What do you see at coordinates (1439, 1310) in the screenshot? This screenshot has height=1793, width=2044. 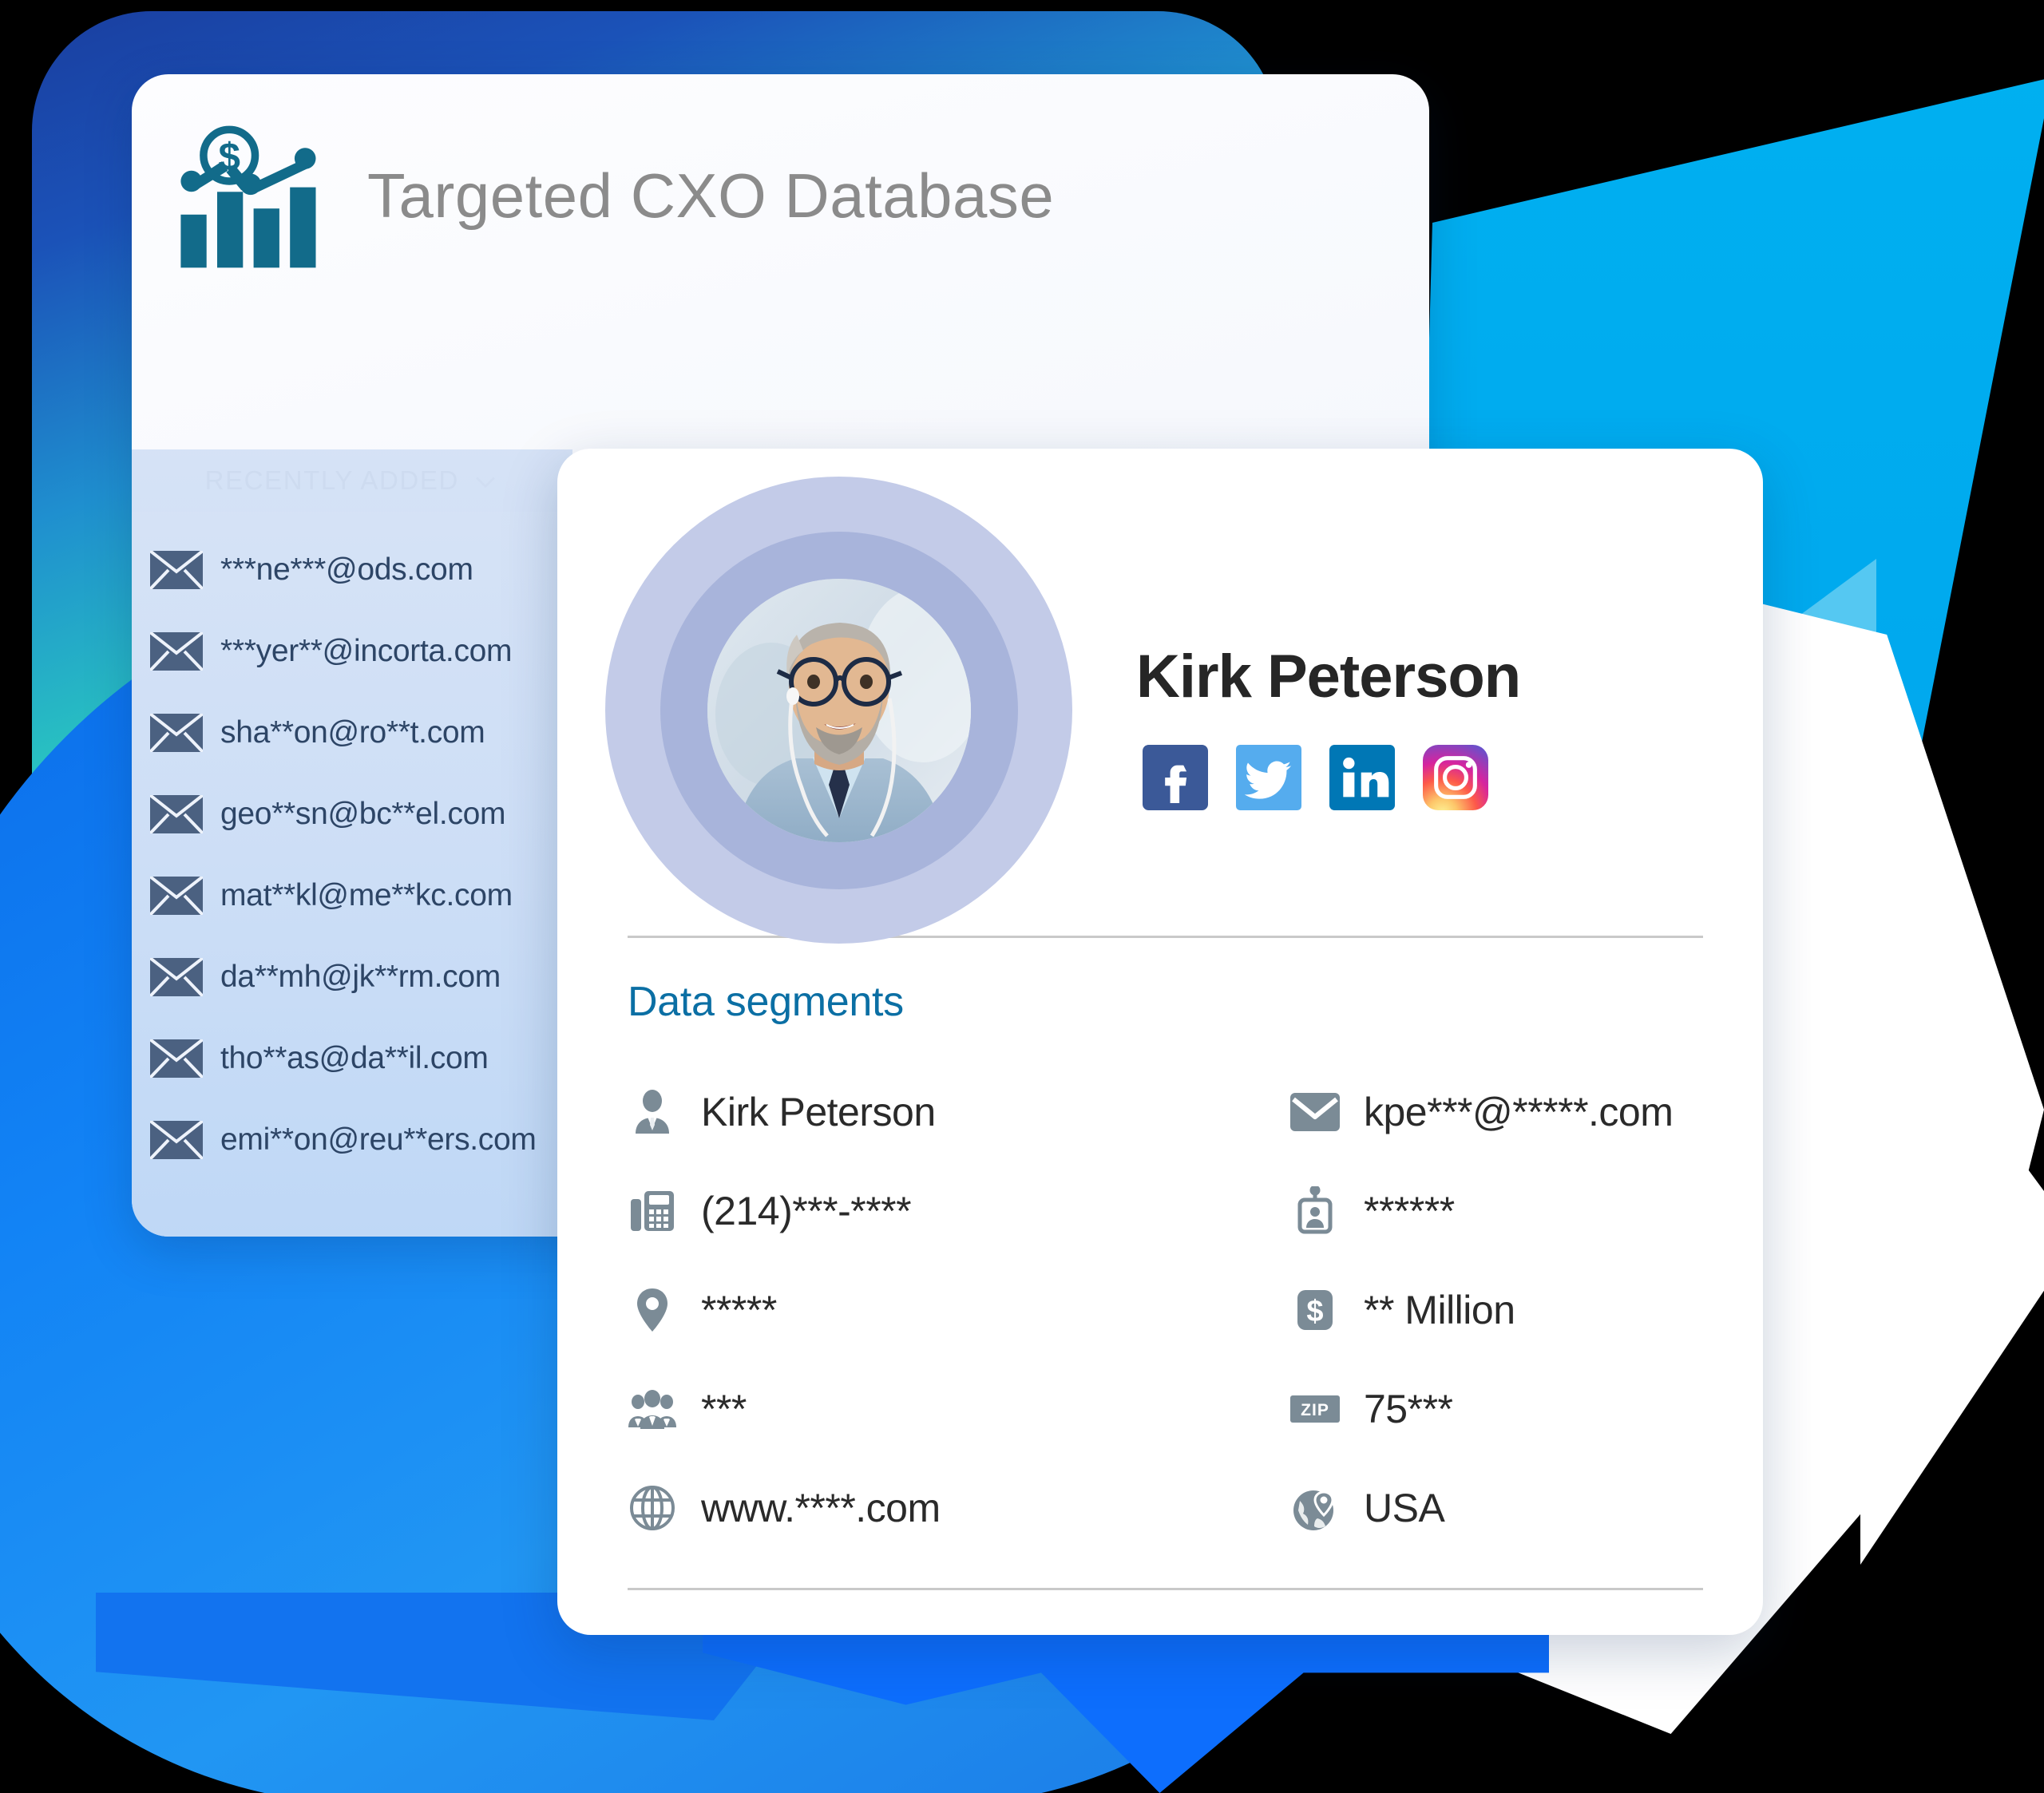 I see `segment-value: ** Million` at bounding box center [1439, 1310].